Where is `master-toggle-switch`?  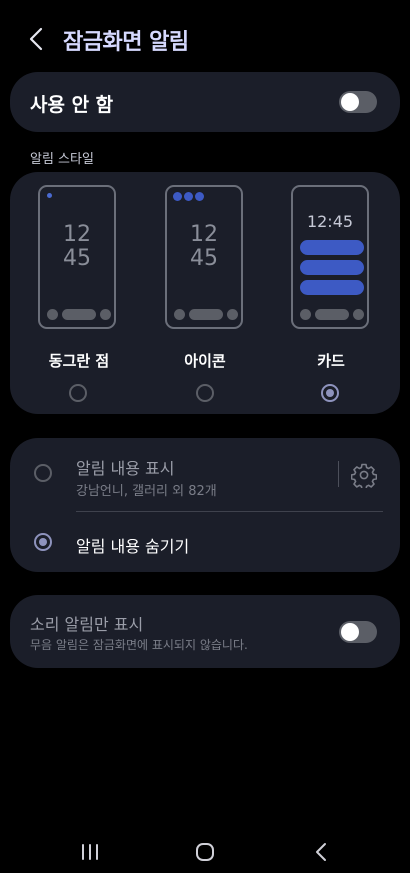 master-toggle-switch is located at coordinates (358, 102).